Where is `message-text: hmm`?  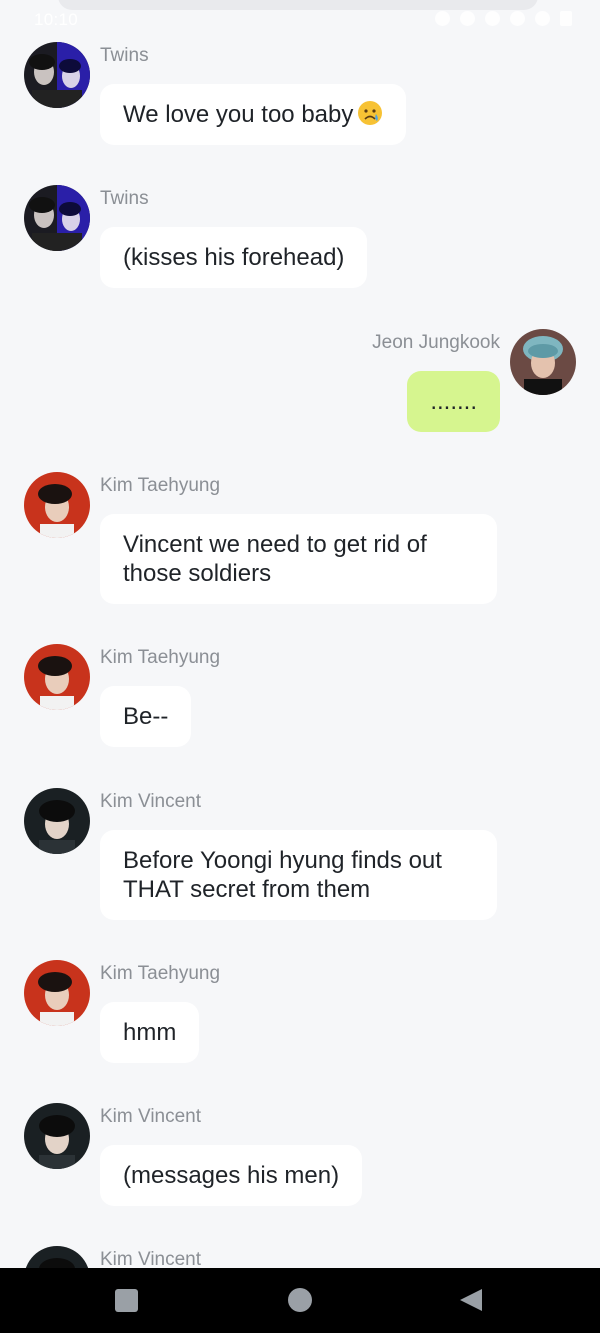
message-text: hmm is located at coordinates (150, 1032).